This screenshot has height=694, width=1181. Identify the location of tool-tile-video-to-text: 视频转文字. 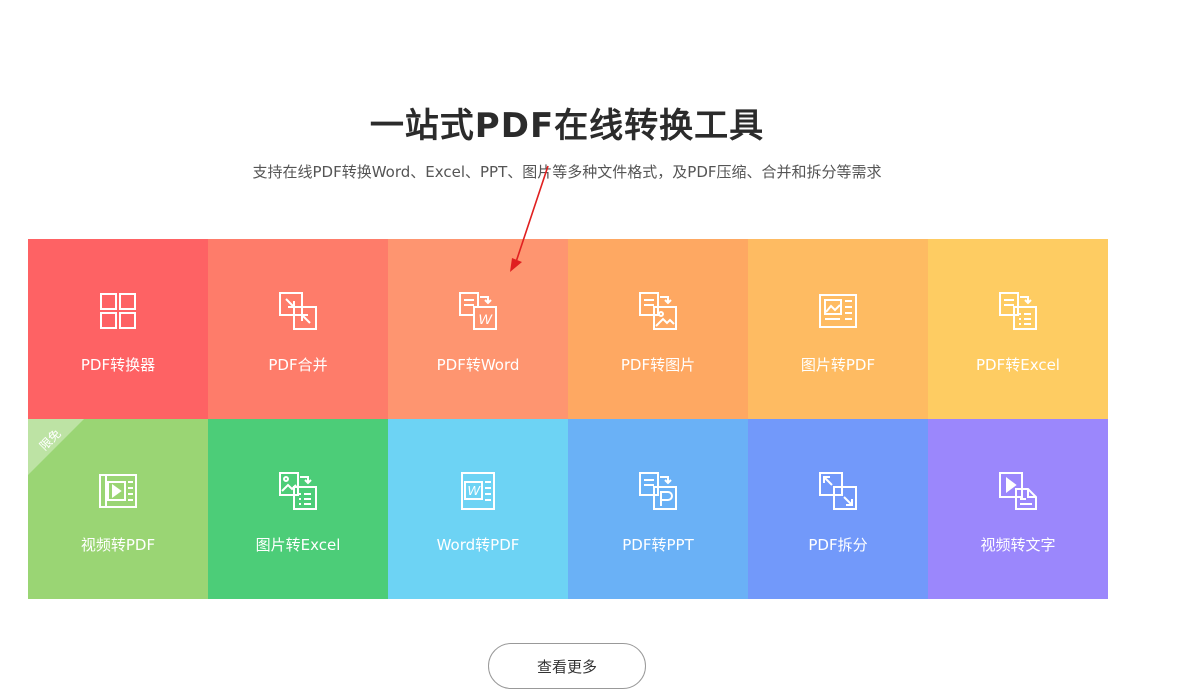
(1018, 509).